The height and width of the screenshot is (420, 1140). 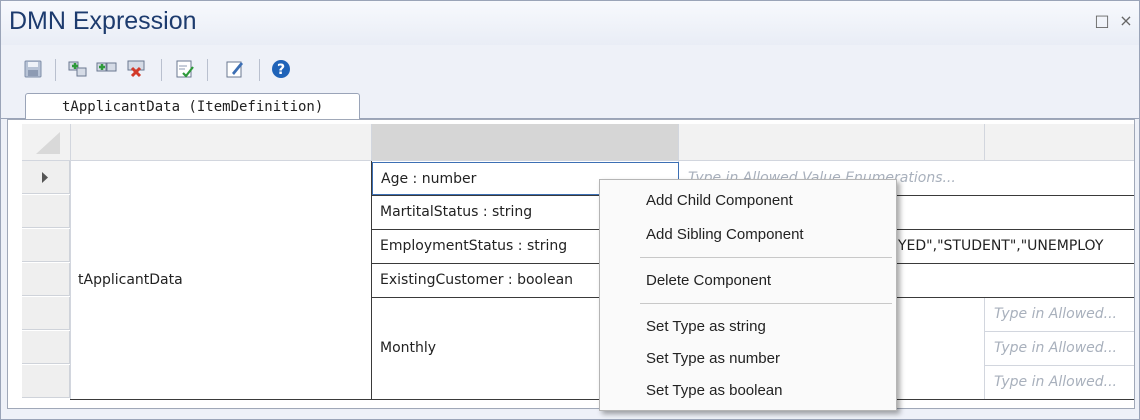 What do you see at coordinates (831, 142) in the screenshot?
I see `column-header-values` at bounding box center [831, 142].